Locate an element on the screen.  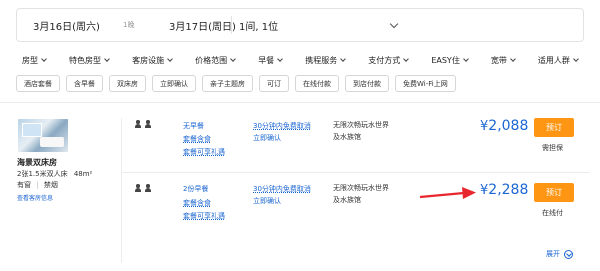
tag-free-wifi: 免费Wi-Fi上网 is located at coordinates (425, 83).